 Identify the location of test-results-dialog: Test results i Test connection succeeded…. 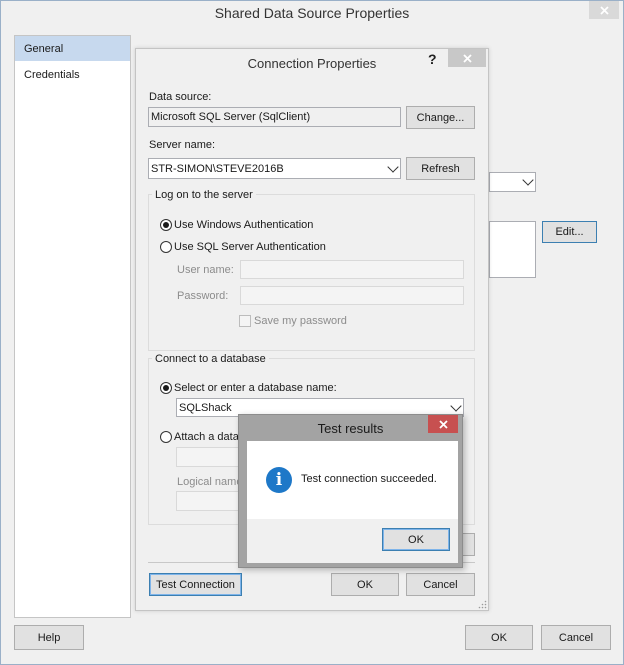
(350, 491).